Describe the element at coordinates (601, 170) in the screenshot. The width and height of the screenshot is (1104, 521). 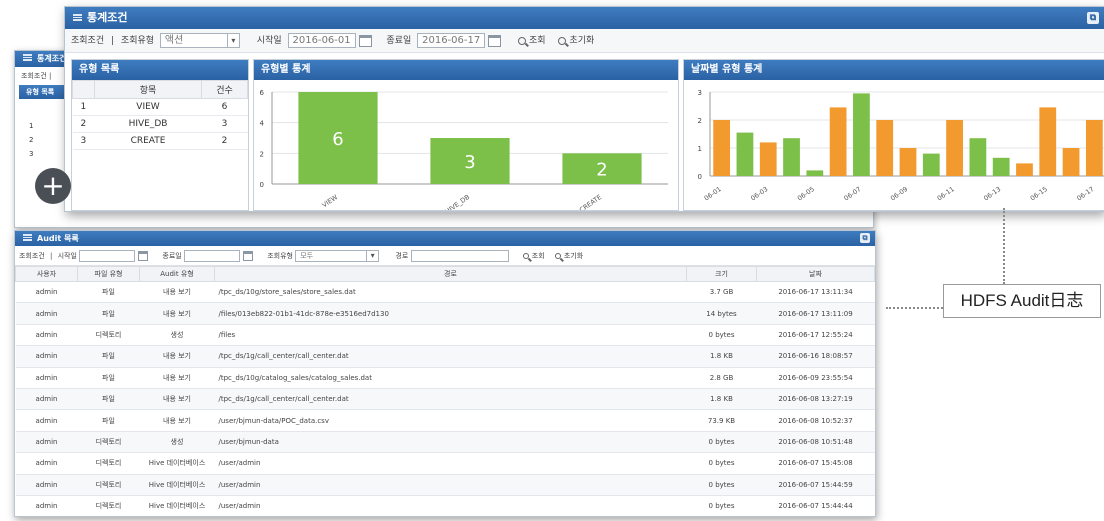
I see `data-label: 2` at that location.